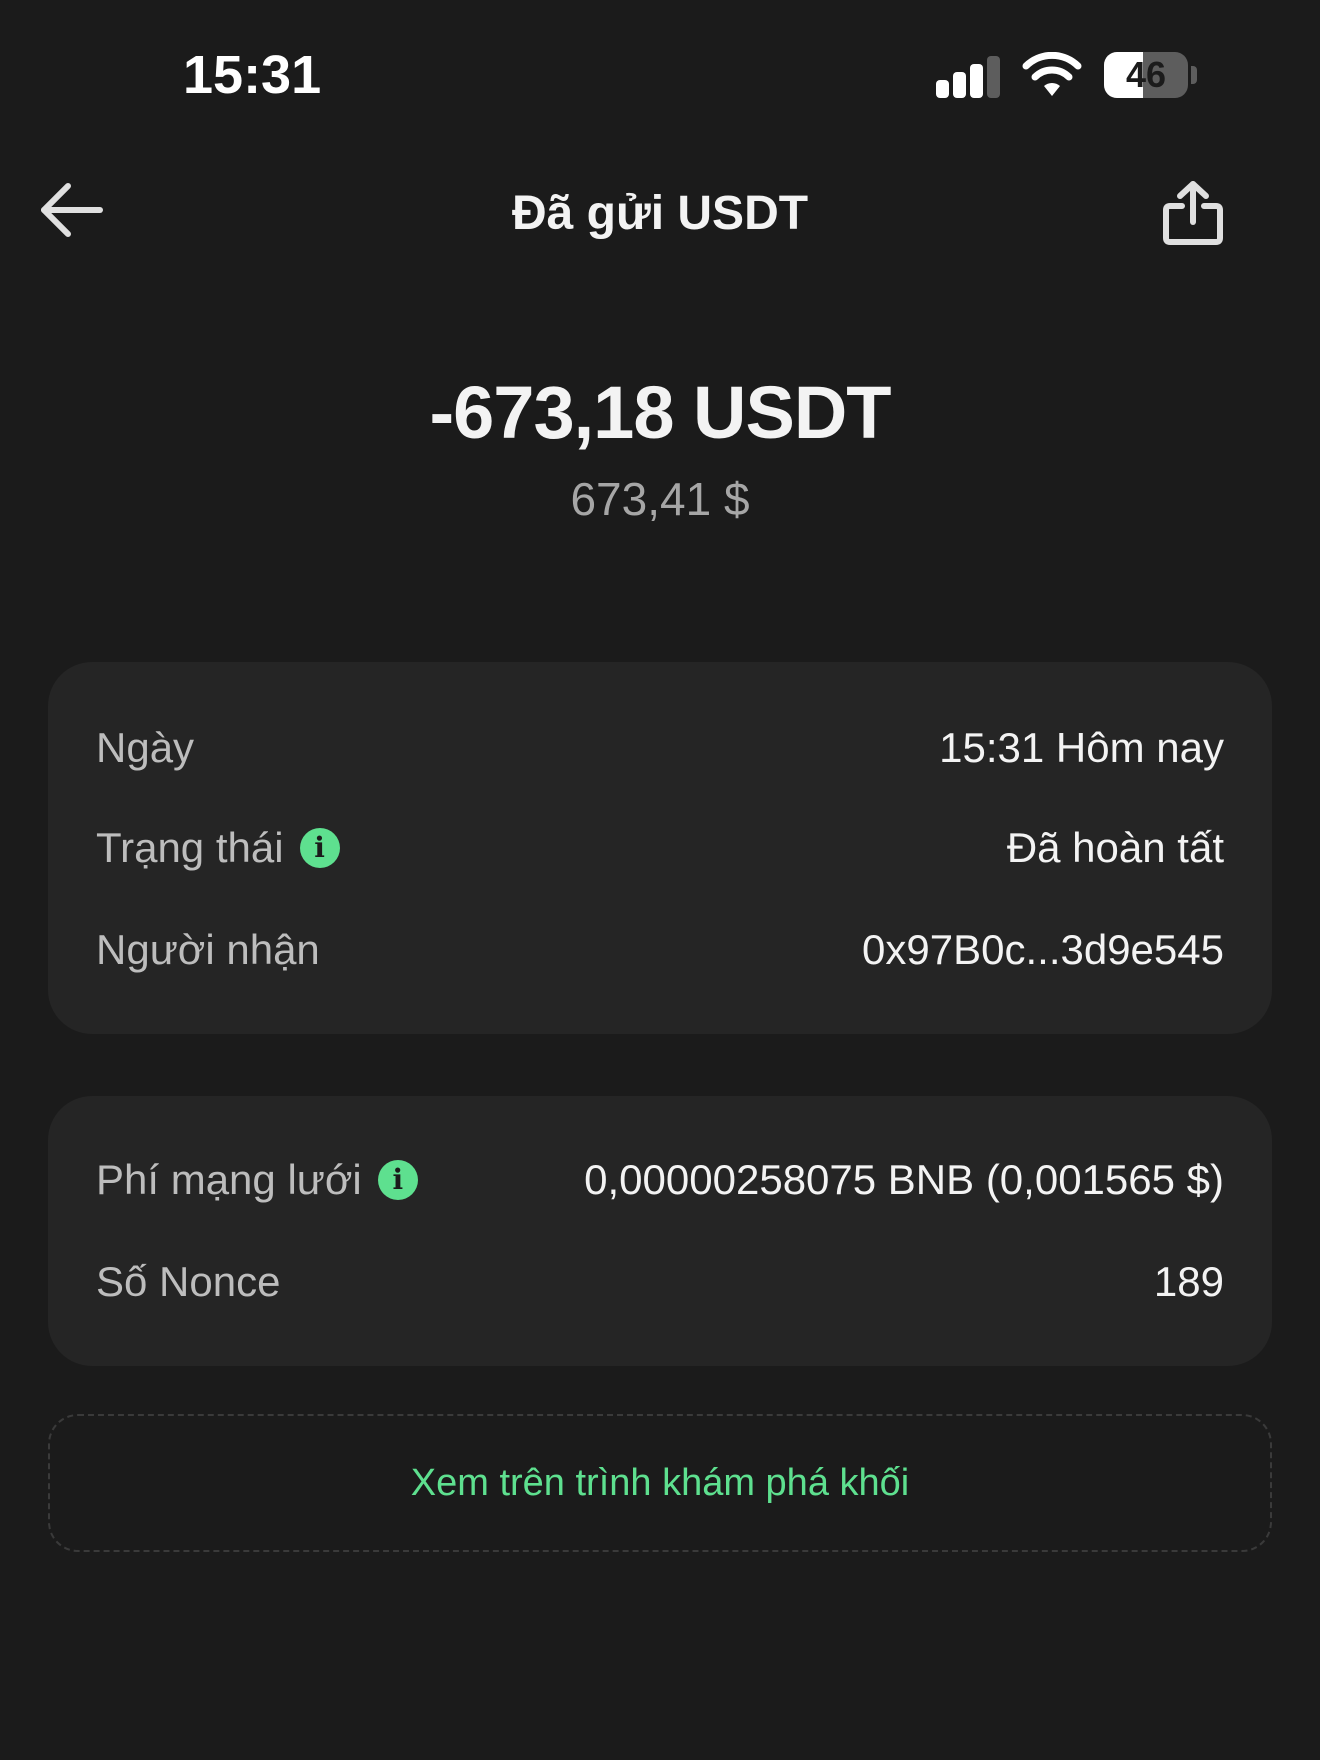  Describe the element at coordinates (968, 77) in the screenshot. I see `signal-icon` at that location.